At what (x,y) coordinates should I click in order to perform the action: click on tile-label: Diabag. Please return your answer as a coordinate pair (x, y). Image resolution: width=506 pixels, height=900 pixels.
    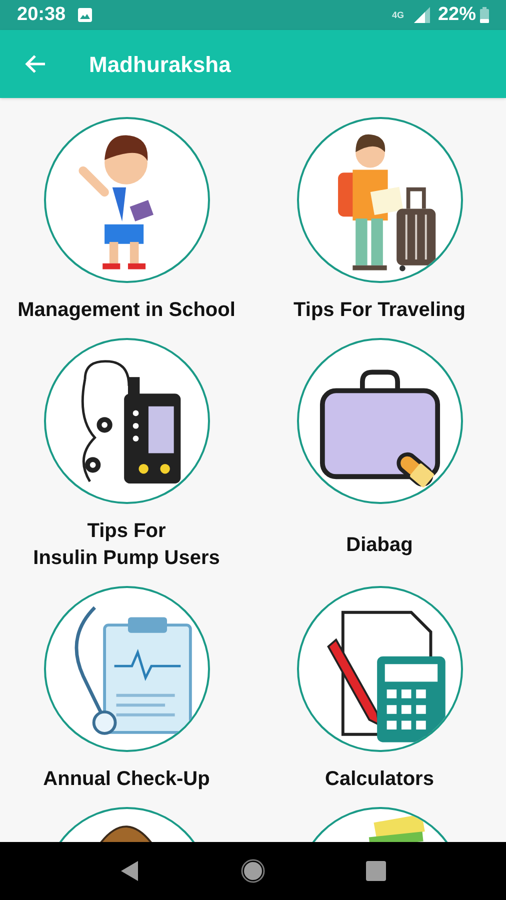
    Looking at the image, I should click on (379, 545).